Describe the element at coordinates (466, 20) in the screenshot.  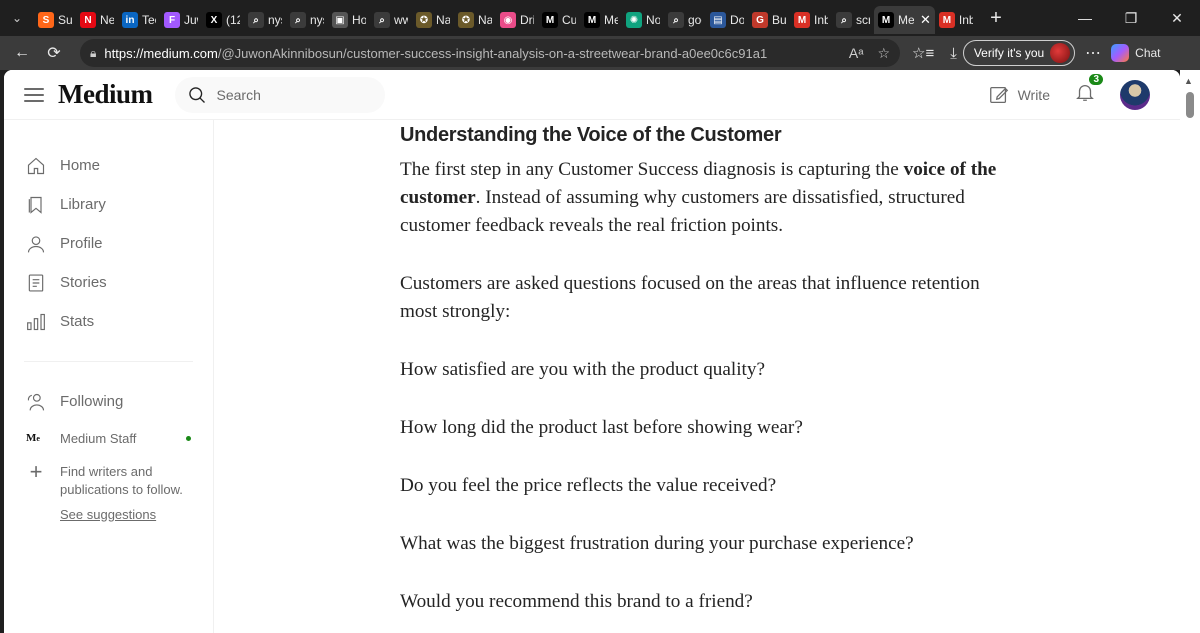
I see `seal-icon: ✪` at that location.